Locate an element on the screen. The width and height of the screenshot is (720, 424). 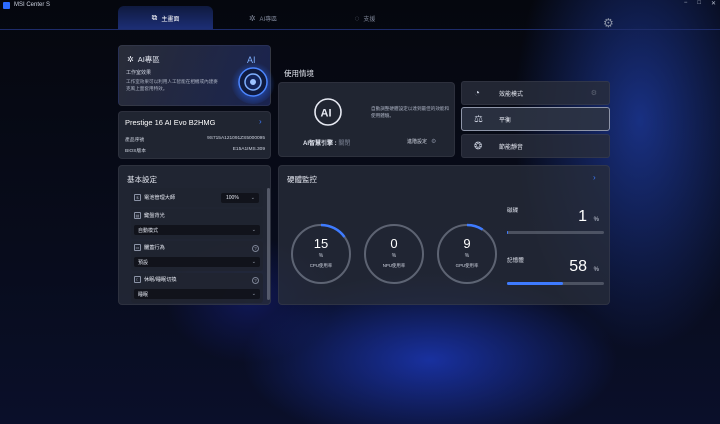
sleep-hibernate-value: 睡眠 is located at coordinates (143, 294).